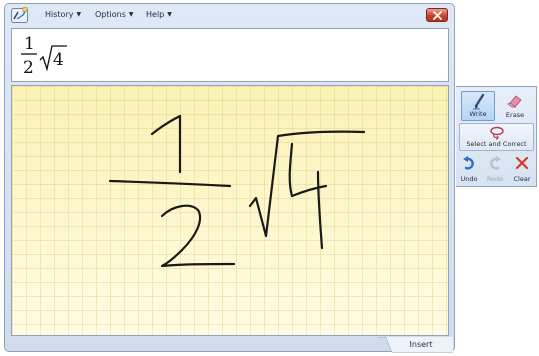 The image size is (539, 356). I want to click on pen-icon, so click(479, 102).